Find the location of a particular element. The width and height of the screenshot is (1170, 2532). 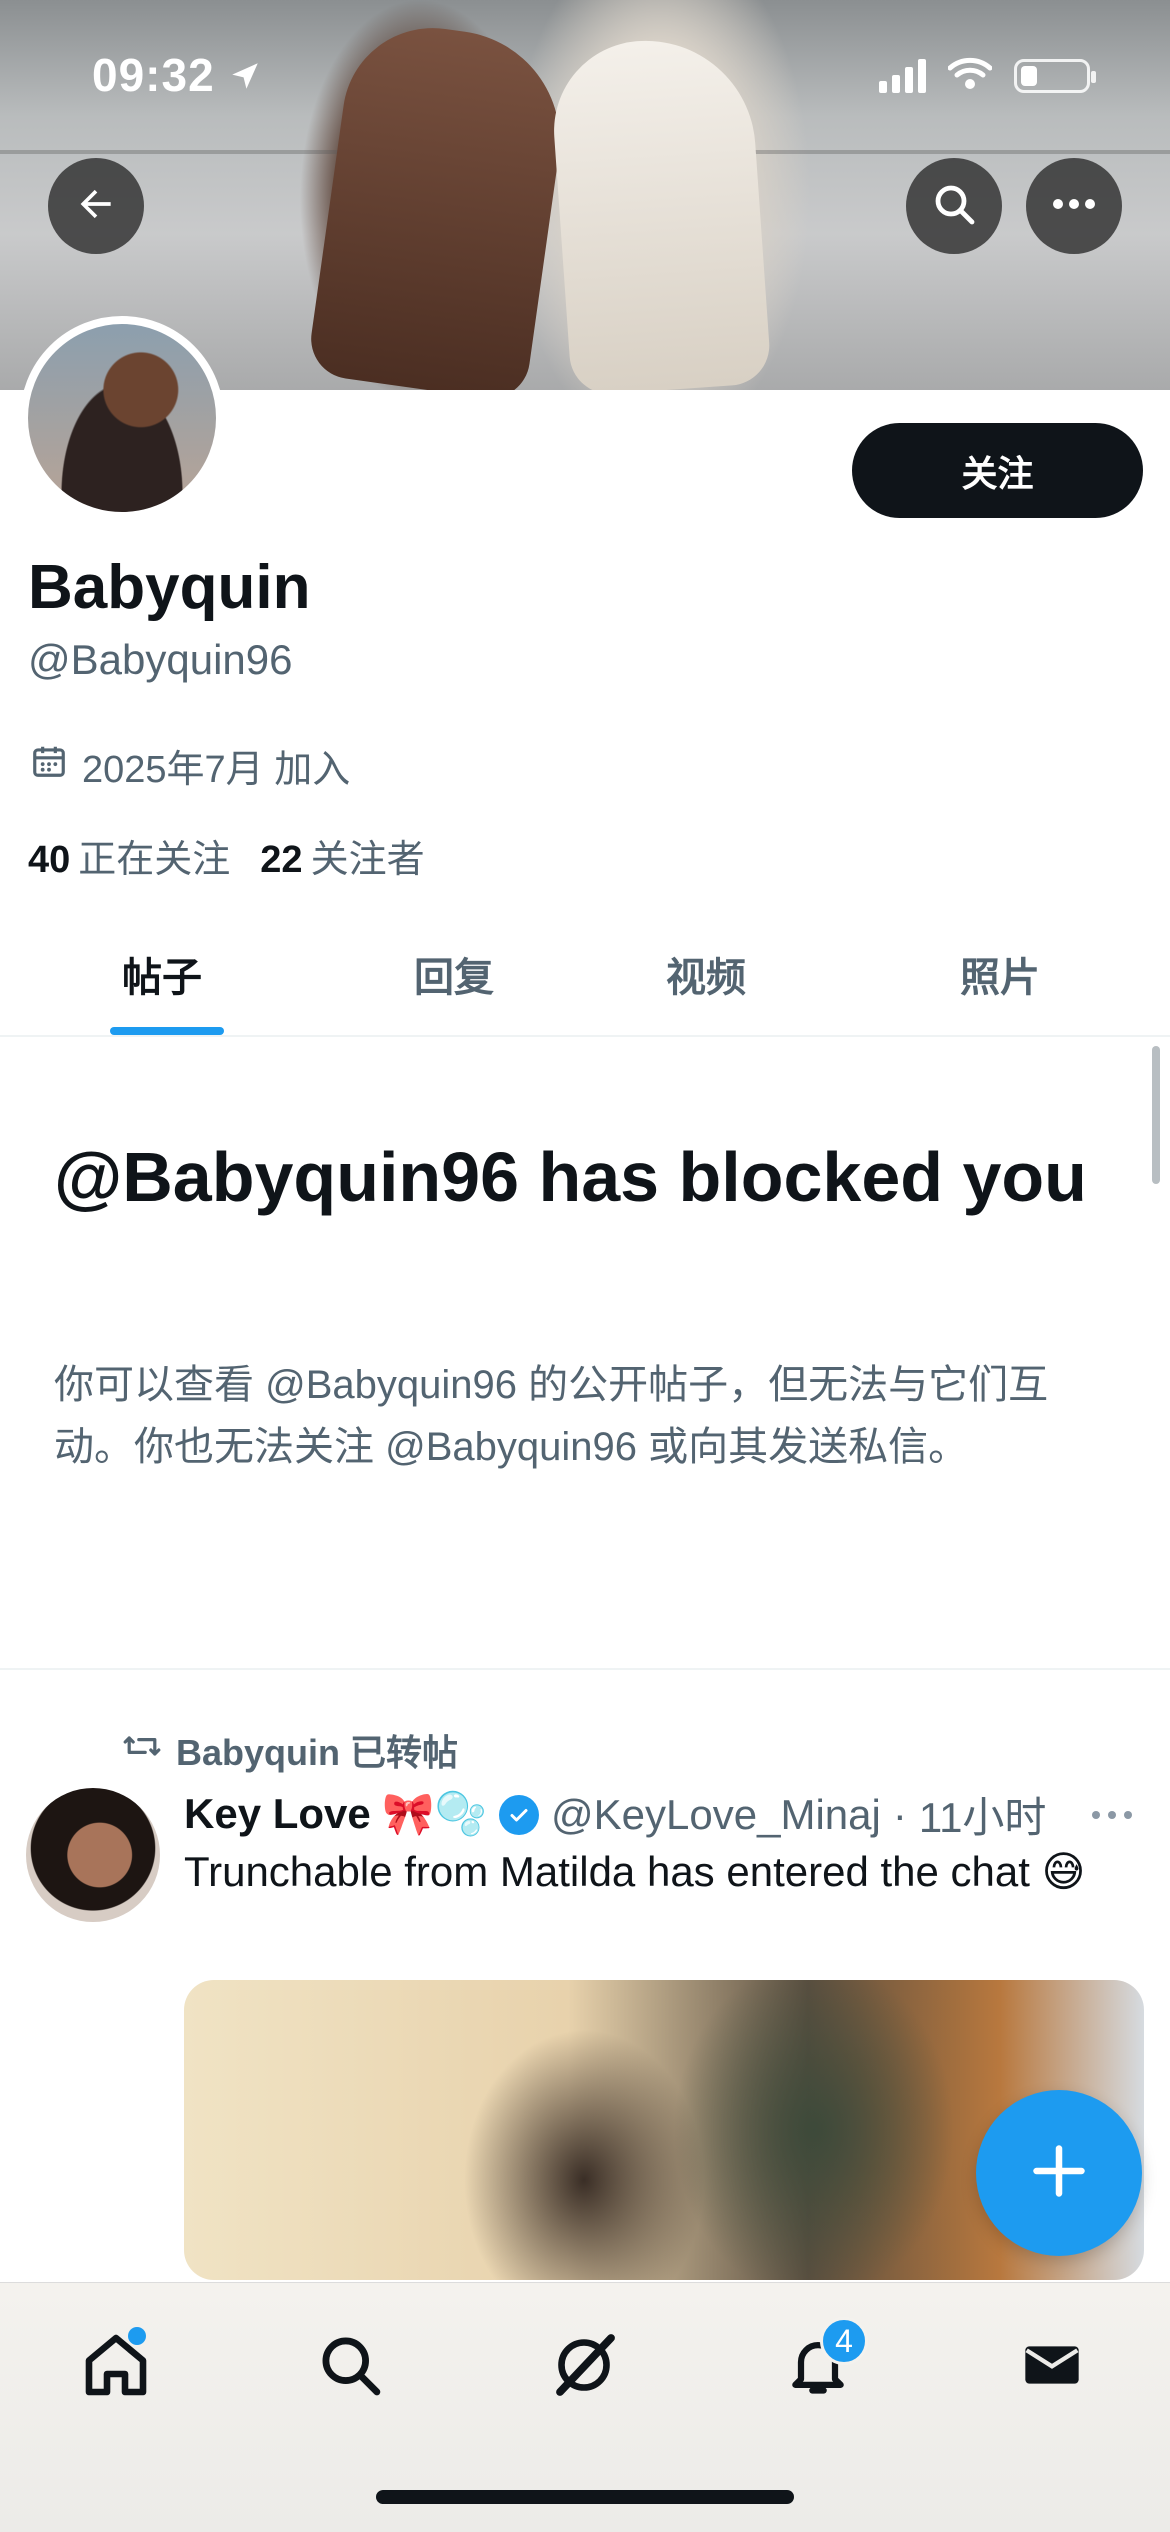

profile-tabs: 帖子 回复 视频 照片 is located at coordinates (585, 981).